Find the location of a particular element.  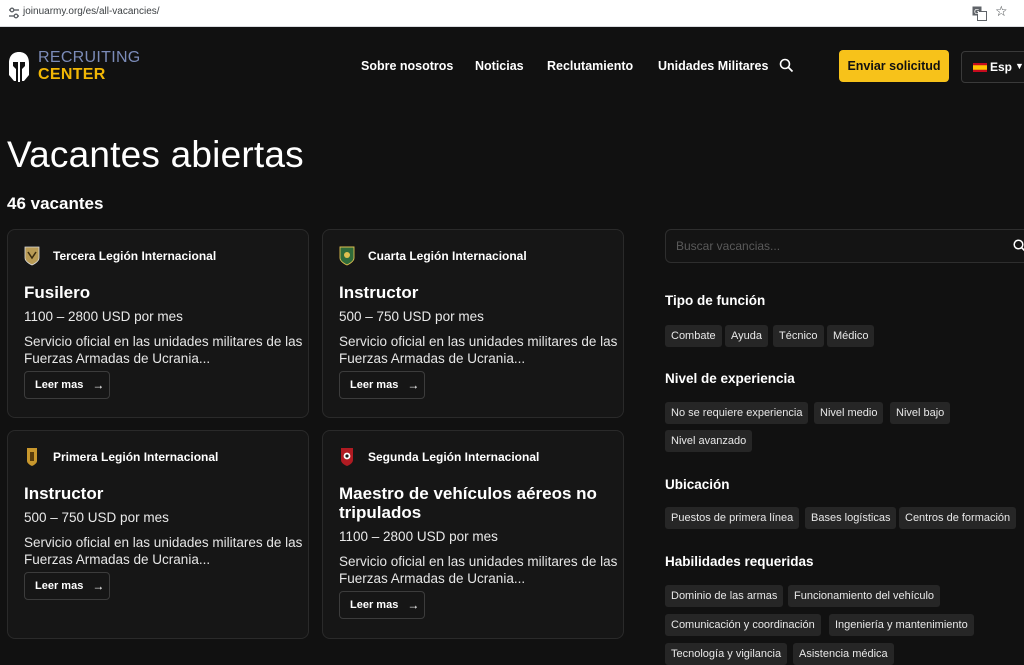

filter-heading-skills: Habilidades requeridas is located at coordinates (739, 561).